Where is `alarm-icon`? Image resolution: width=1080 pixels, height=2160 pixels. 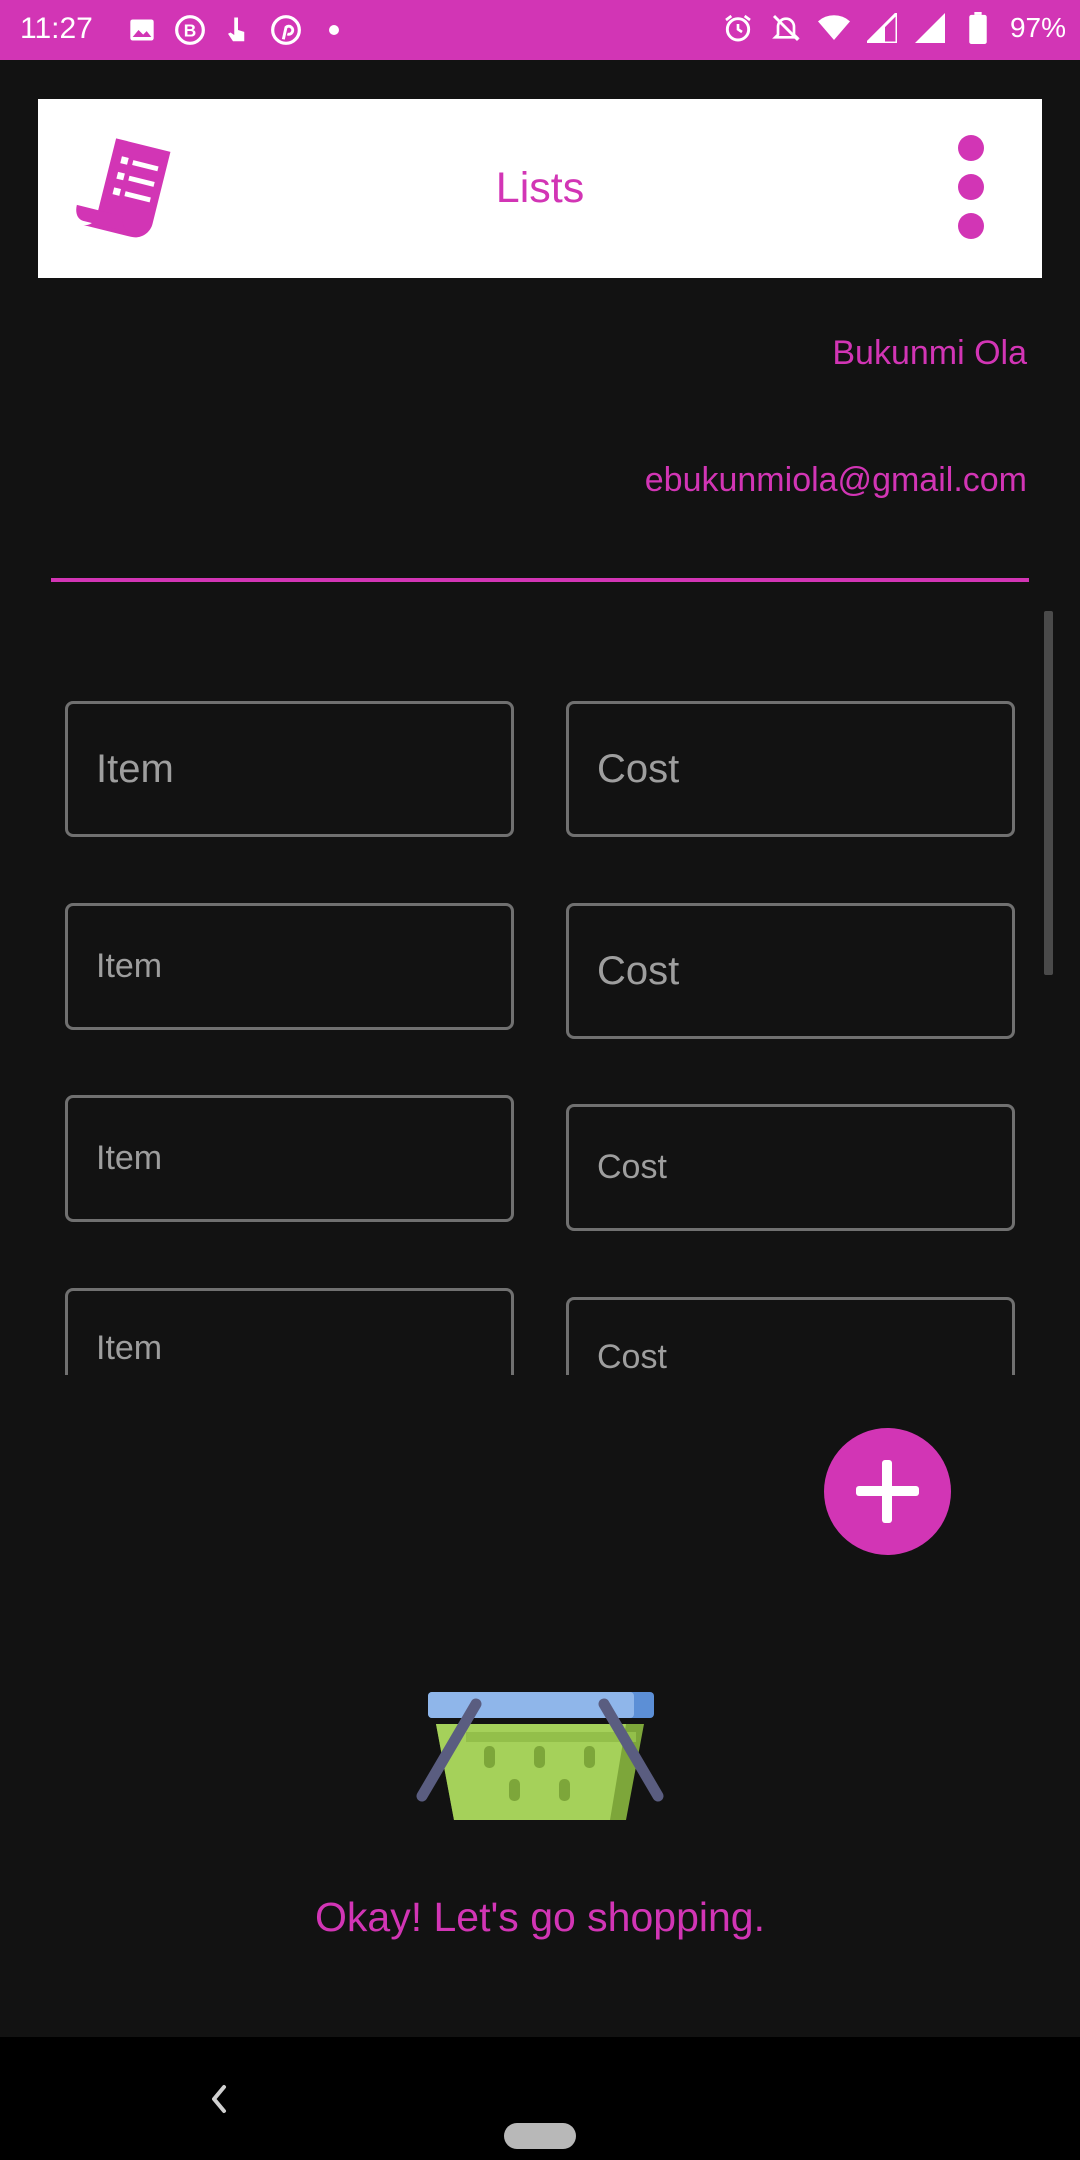 alarm-icon is located at coordinates (738, 28).